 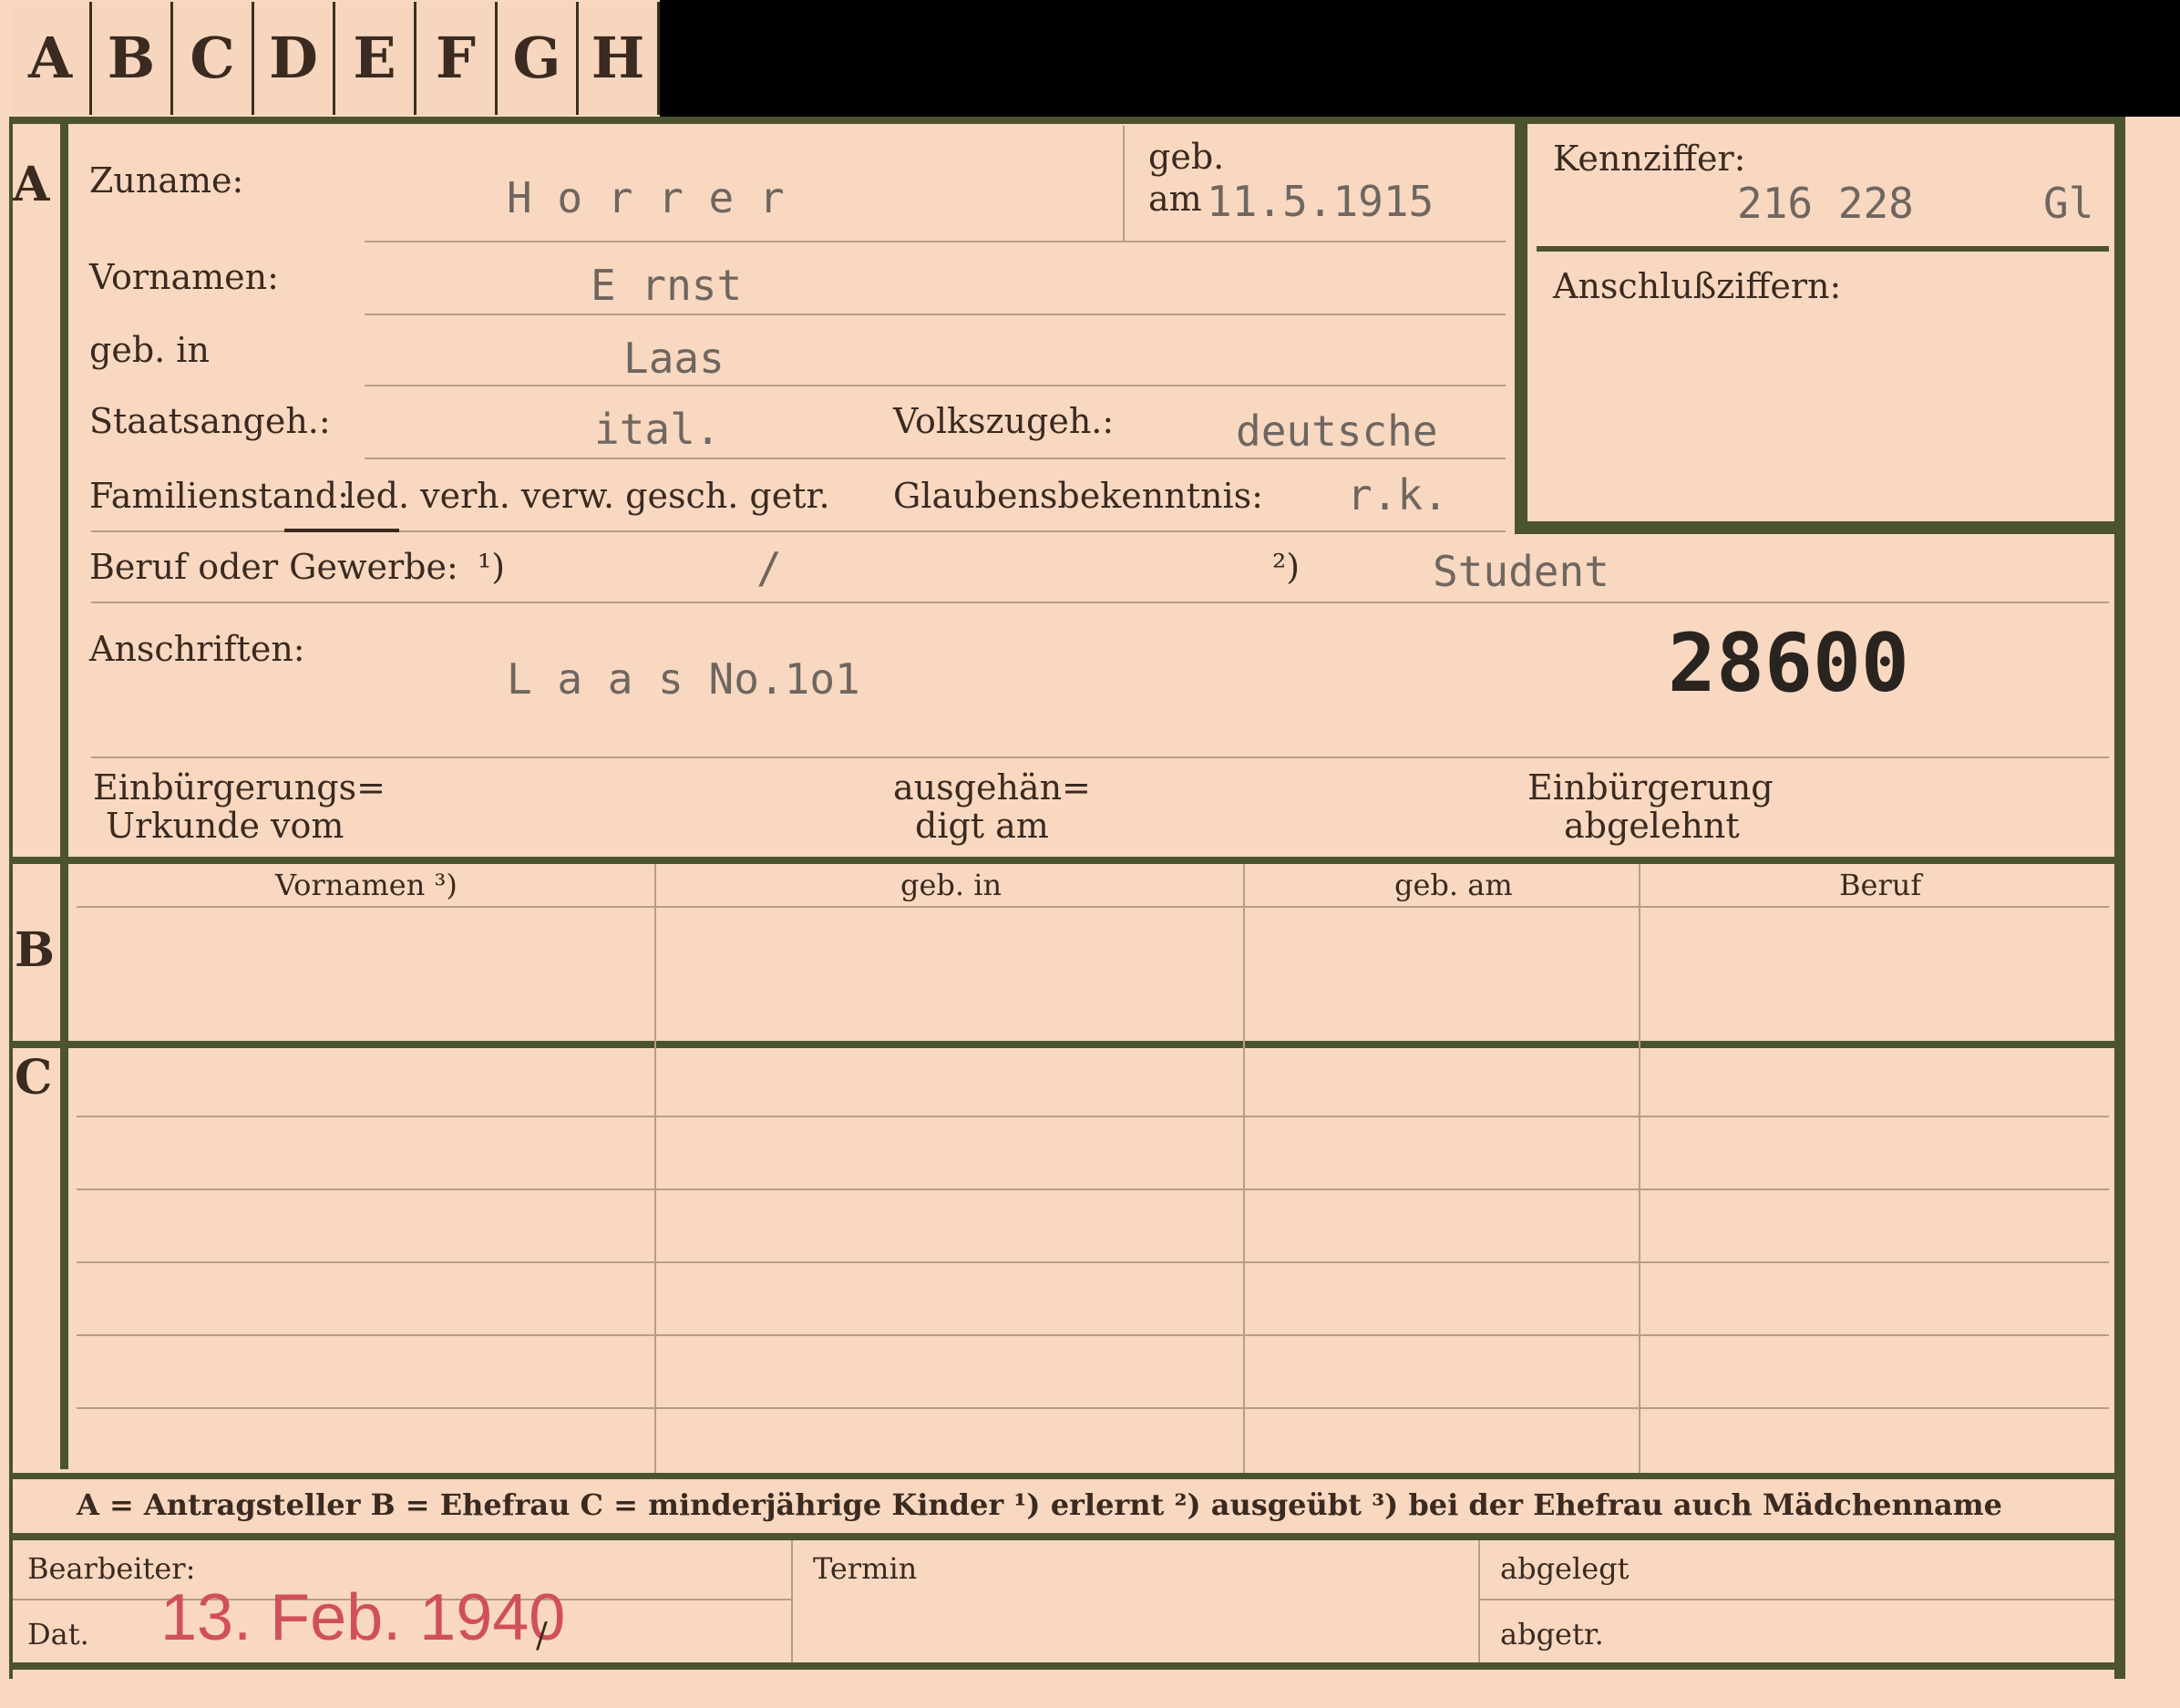 I want to click on label-termin: Termin, so click(x=865, y=1568).